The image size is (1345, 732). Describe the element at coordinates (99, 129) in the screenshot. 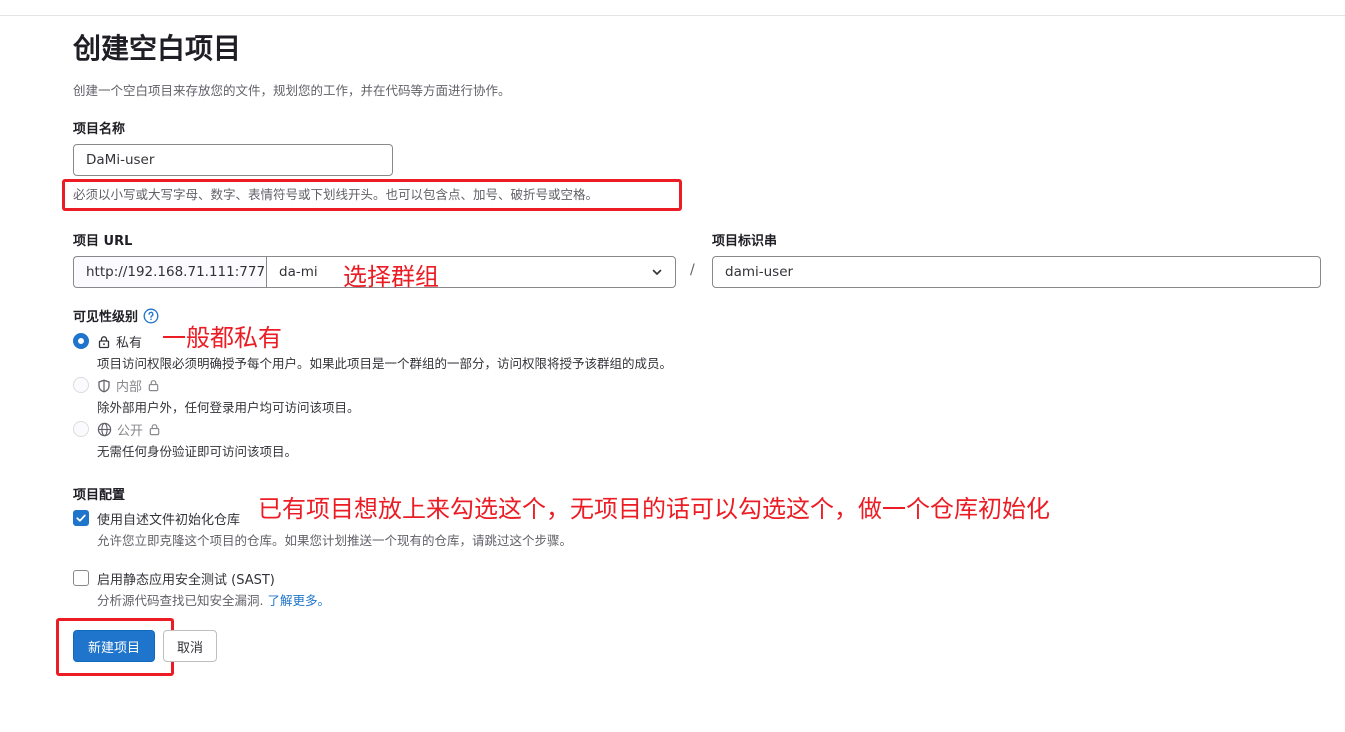

I see `project-name-label: 项目名称` at that location.